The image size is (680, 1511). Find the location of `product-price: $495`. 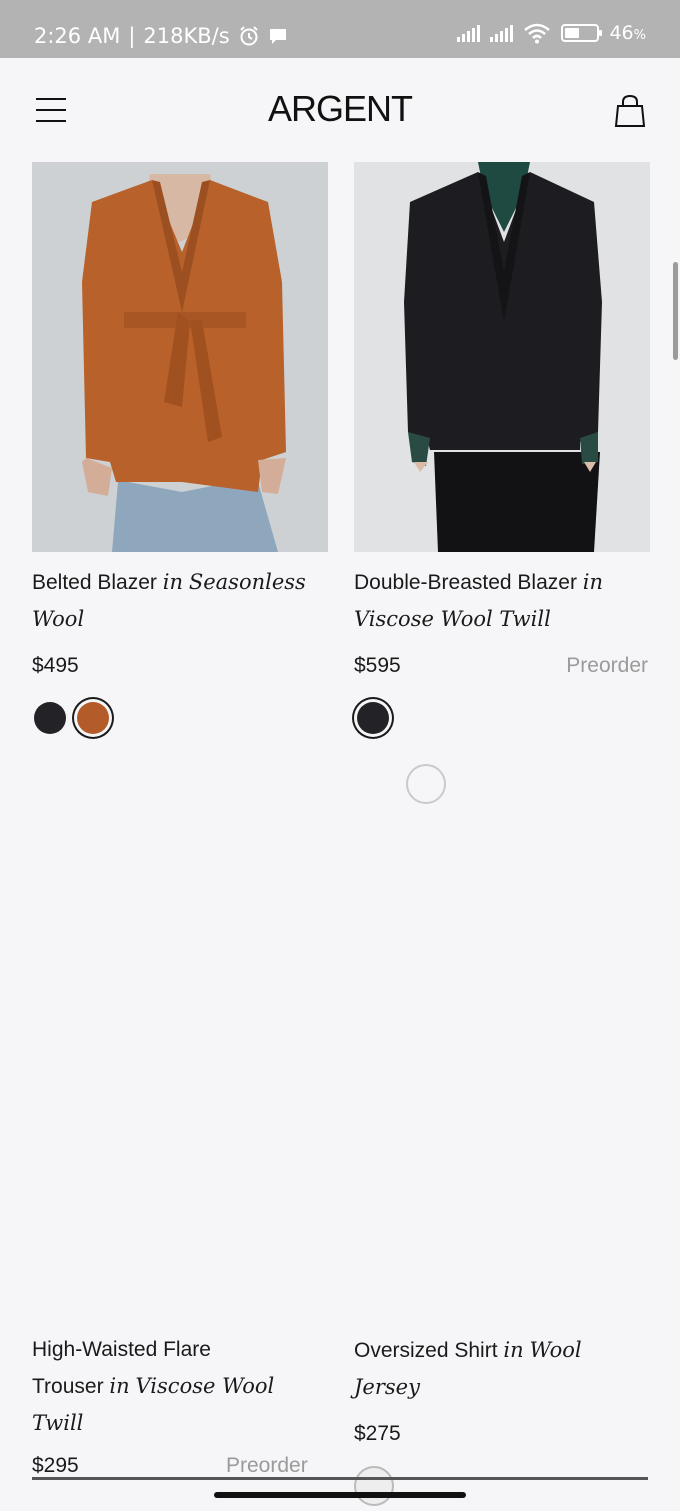

product-price: $495 is located at coordinates (55, 665).